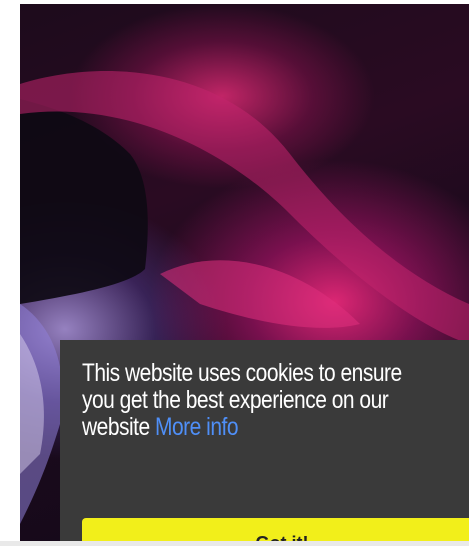 The image size is (469, 546). I want to click on more-info-link: More info, so click(197, 427).